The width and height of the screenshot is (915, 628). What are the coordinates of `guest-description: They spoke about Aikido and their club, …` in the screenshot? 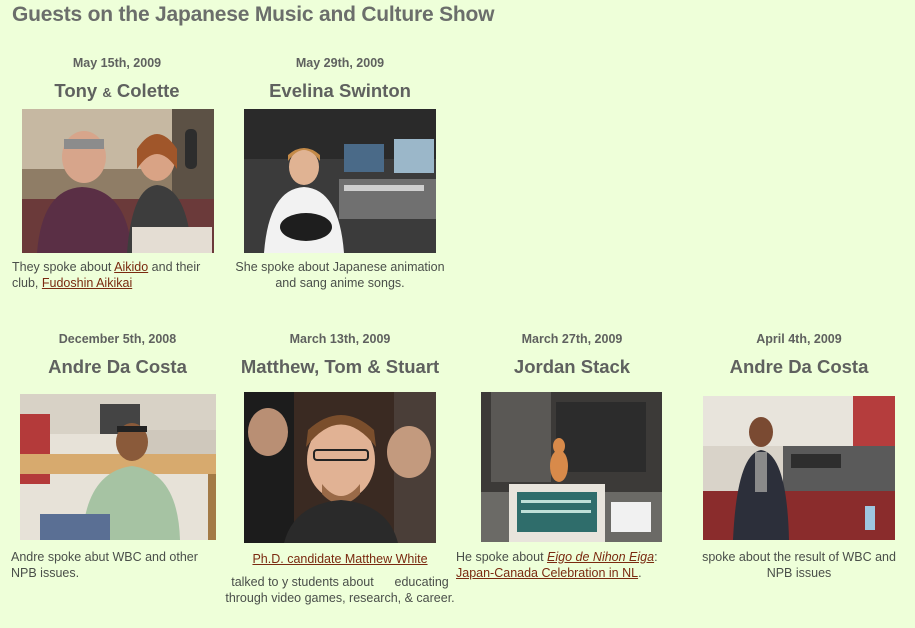 It's located at (106, 275).